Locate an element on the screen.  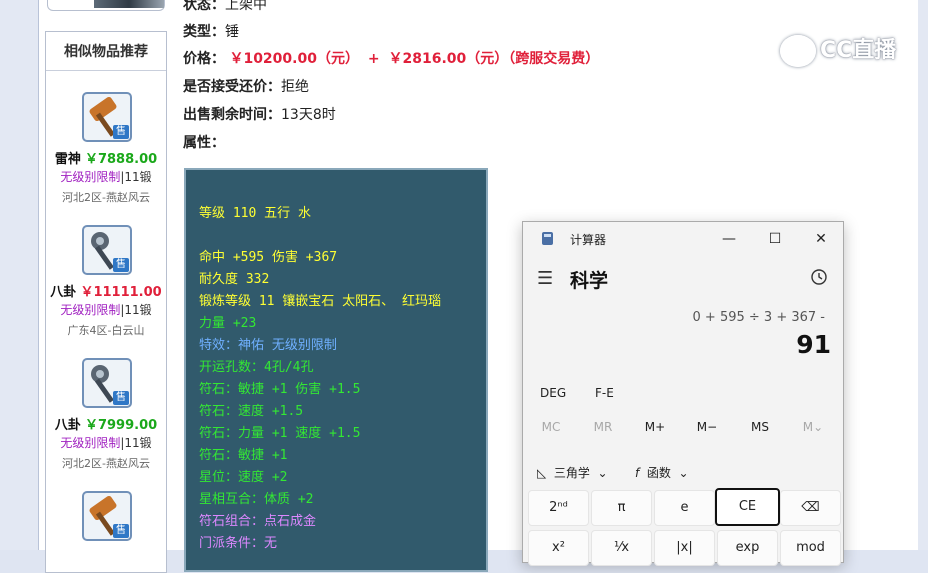
attribute-line: 符石：速度 +1.5 is located at coordinates (251, 411).